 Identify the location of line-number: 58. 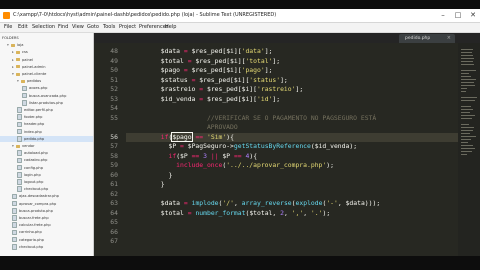
(114, 155).